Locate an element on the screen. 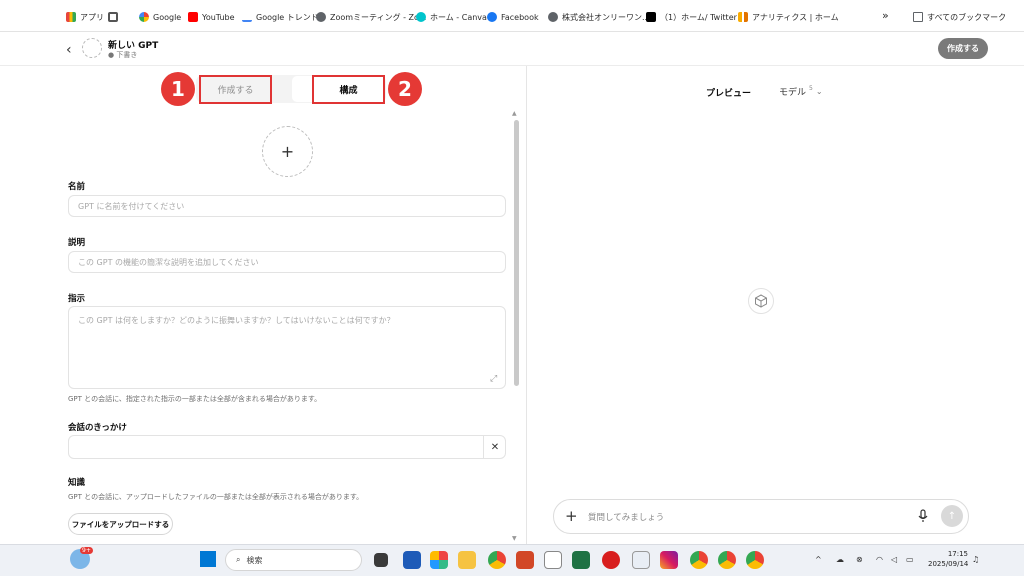  taskbar-clock: 17:15 2025/09/14 is located at coordinates (948, 559).